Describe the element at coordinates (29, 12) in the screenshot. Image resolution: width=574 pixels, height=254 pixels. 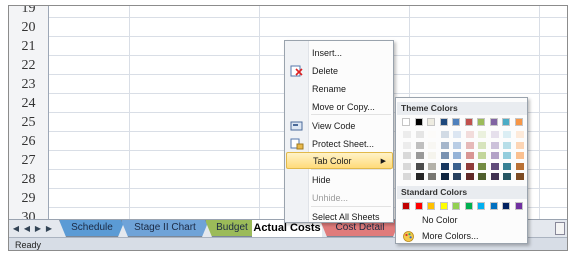
I see `row-header: 19` at that location.